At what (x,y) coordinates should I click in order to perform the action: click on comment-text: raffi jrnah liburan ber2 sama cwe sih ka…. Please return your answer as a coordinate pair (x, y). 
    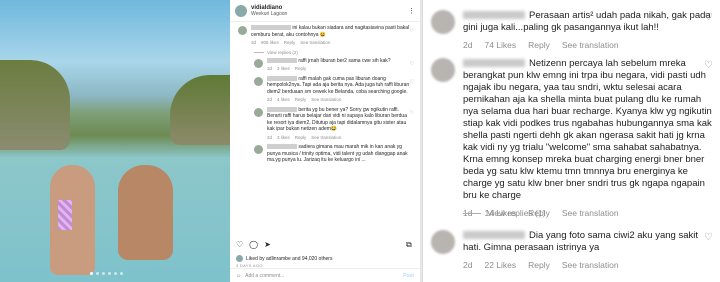
    Looking at the image, I should click on (344, 60).